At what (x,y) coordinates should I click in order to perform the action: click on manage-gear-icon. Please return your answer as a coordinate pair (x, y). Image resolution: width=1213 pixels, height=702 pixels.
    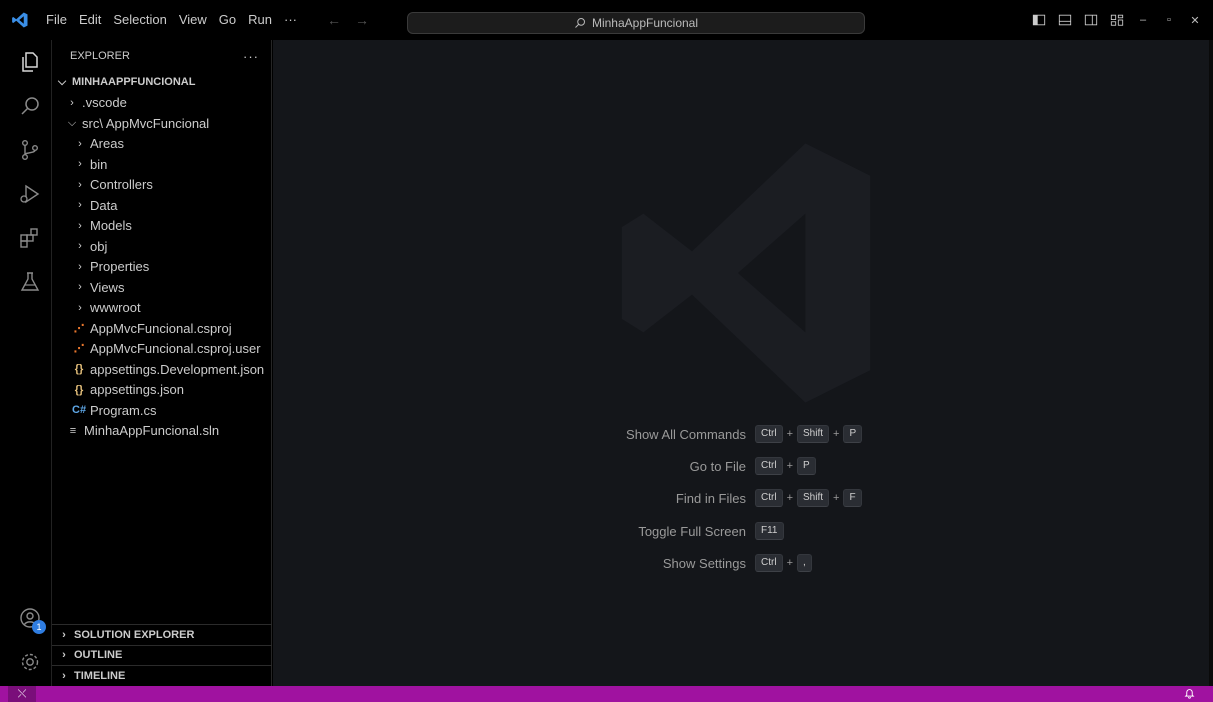
    Looking at the image, I should click on (30, 662).